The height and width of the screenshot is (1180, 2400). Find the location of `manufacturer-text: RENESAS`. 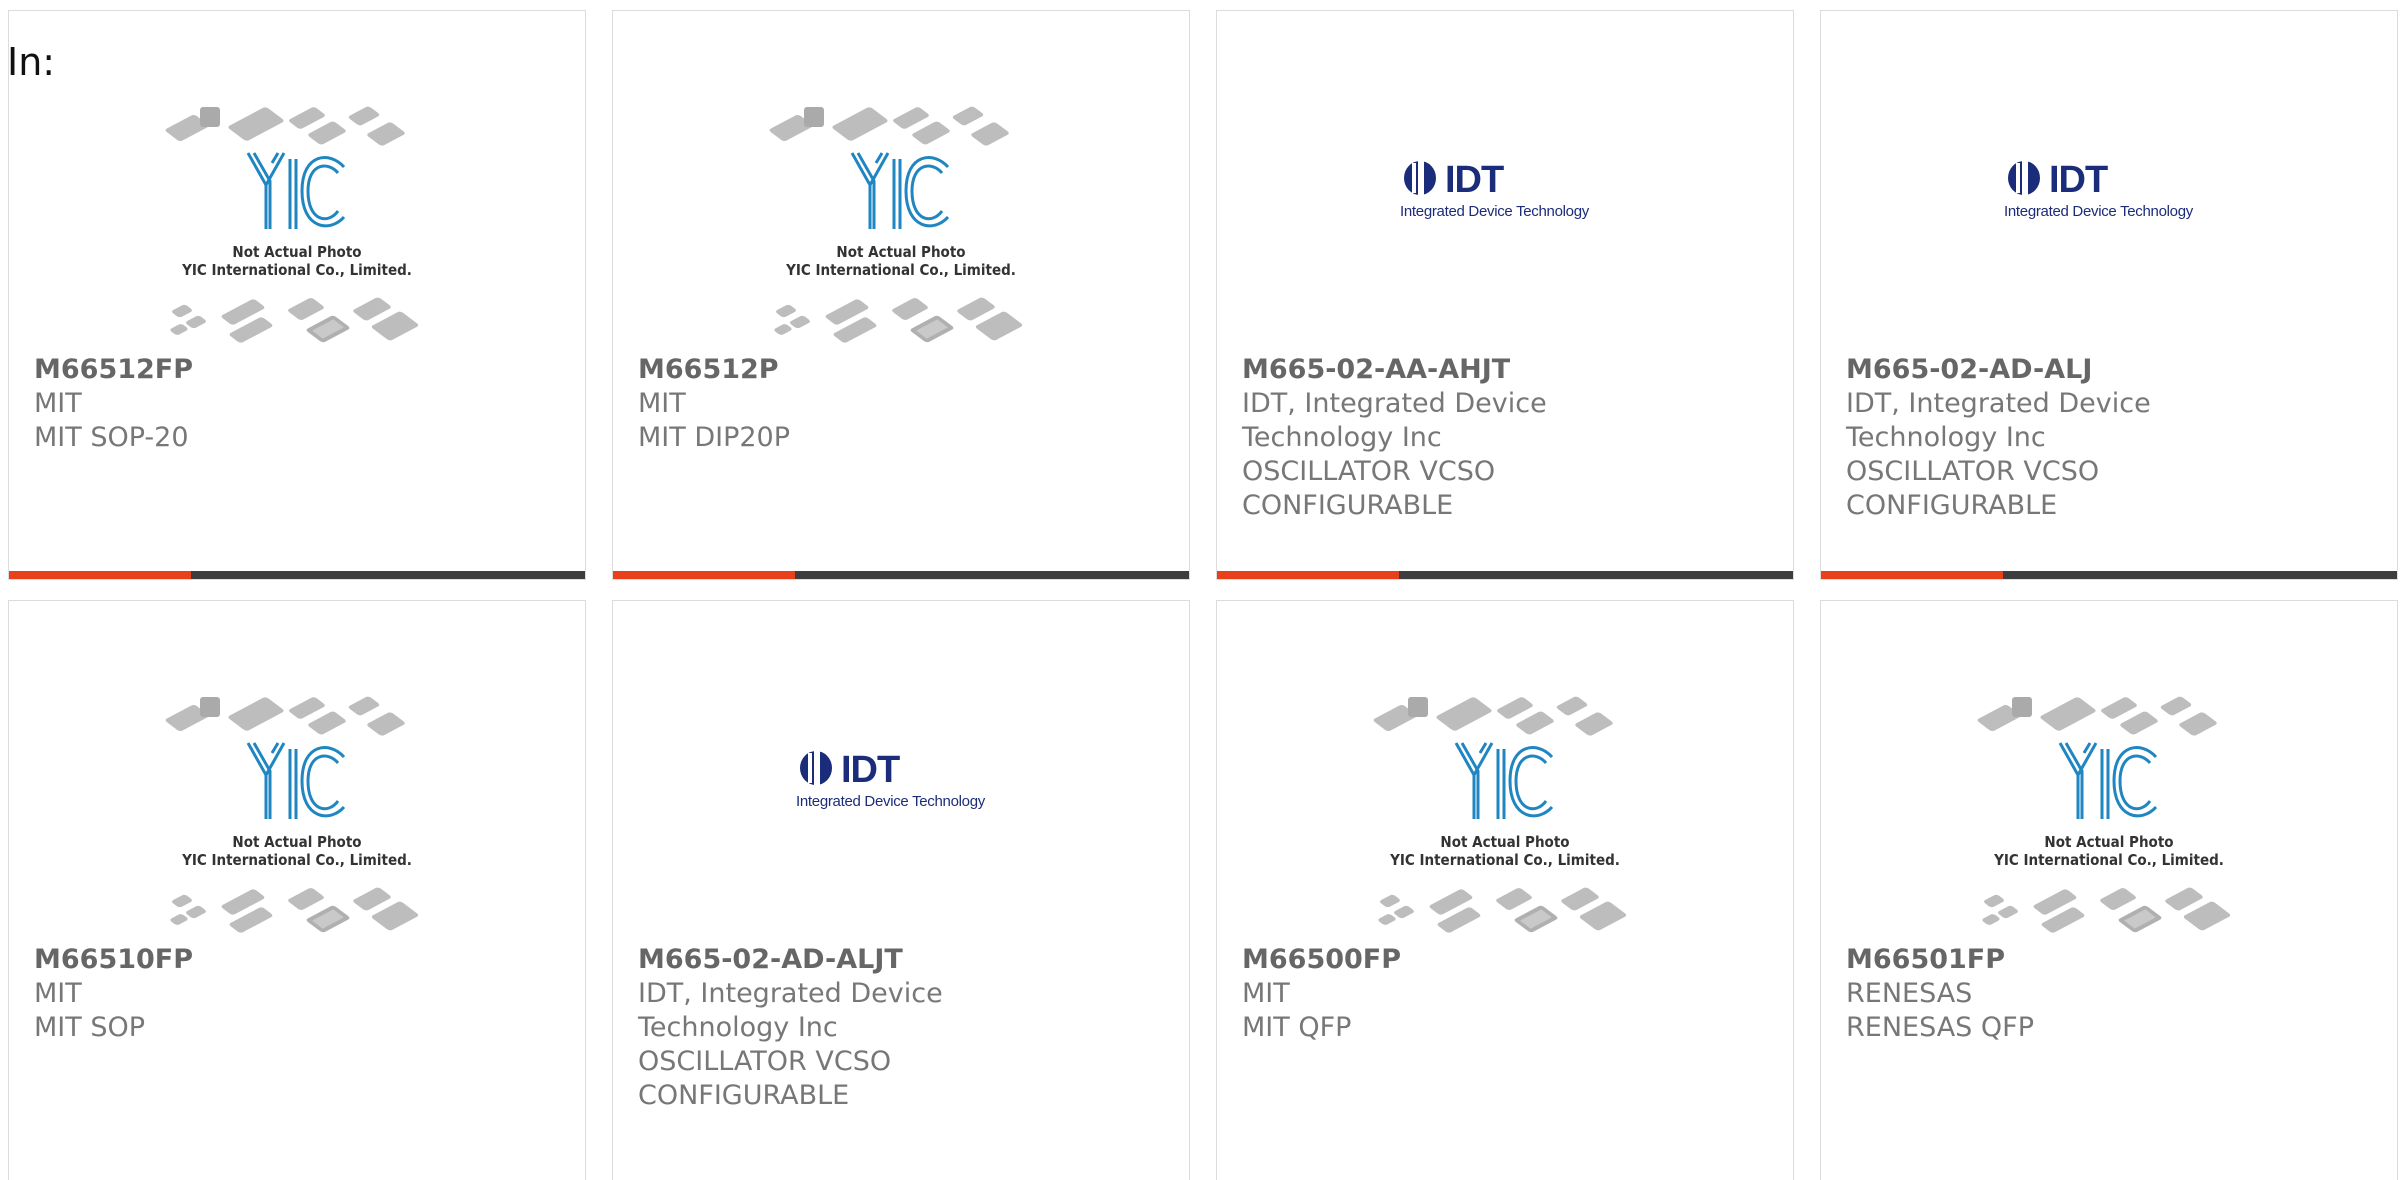

manufacturer-text: RENESAS is located at coordinates (1909, 993).